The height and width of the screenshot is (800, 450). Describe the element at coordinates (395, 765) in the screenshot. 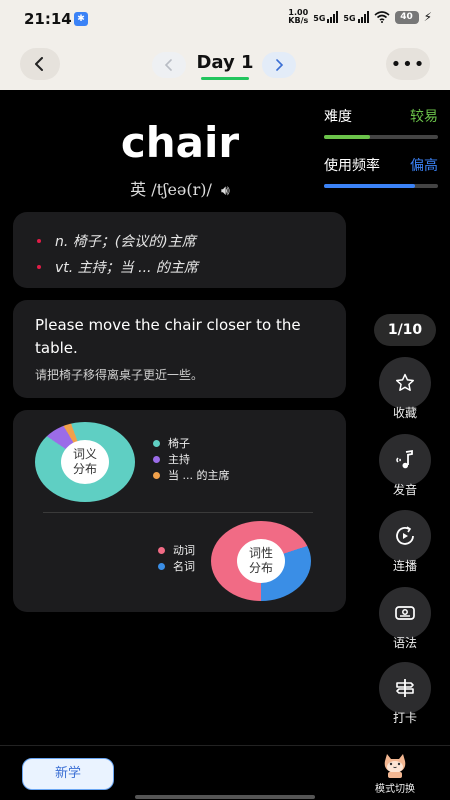

I see `cat-icon` at that location.